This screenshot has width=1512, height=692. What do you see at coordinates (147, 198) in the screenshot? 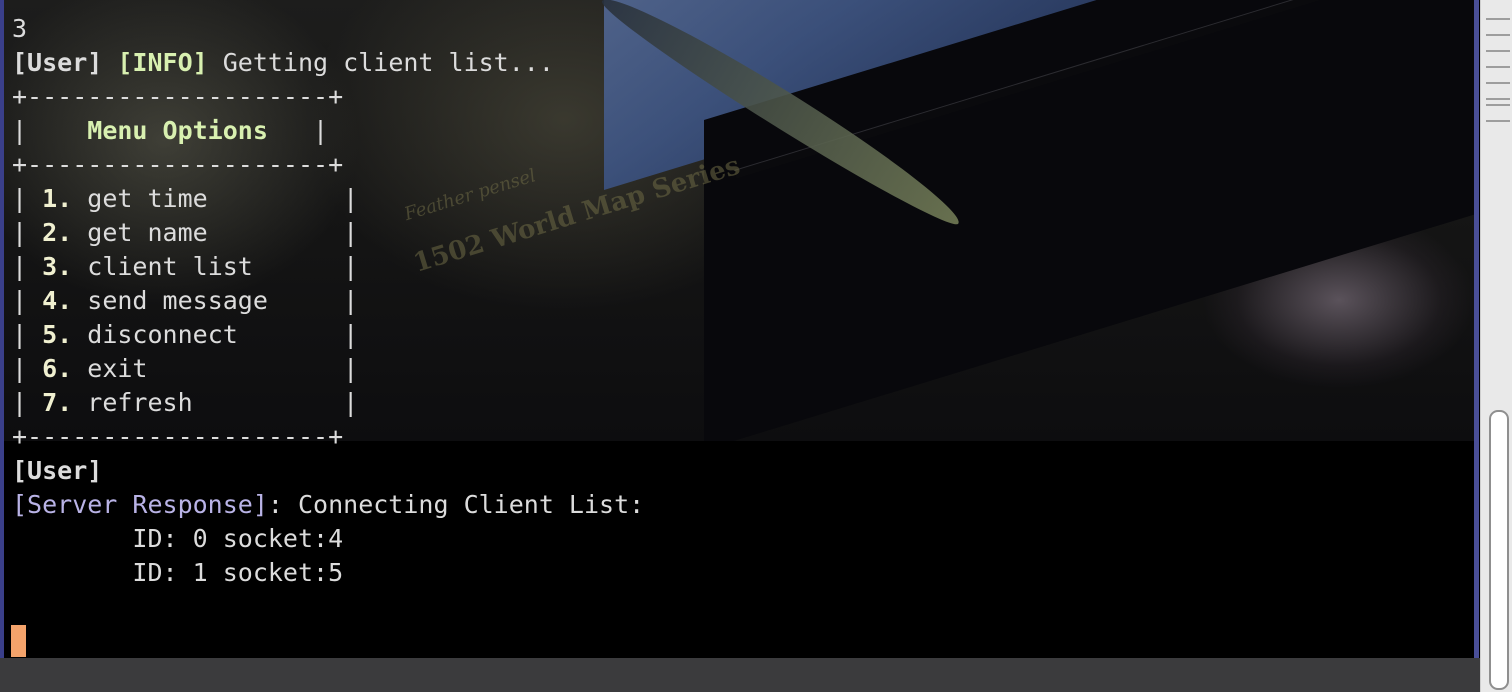
I see `menu-item-label: get time` at bounding box center [147, 198].